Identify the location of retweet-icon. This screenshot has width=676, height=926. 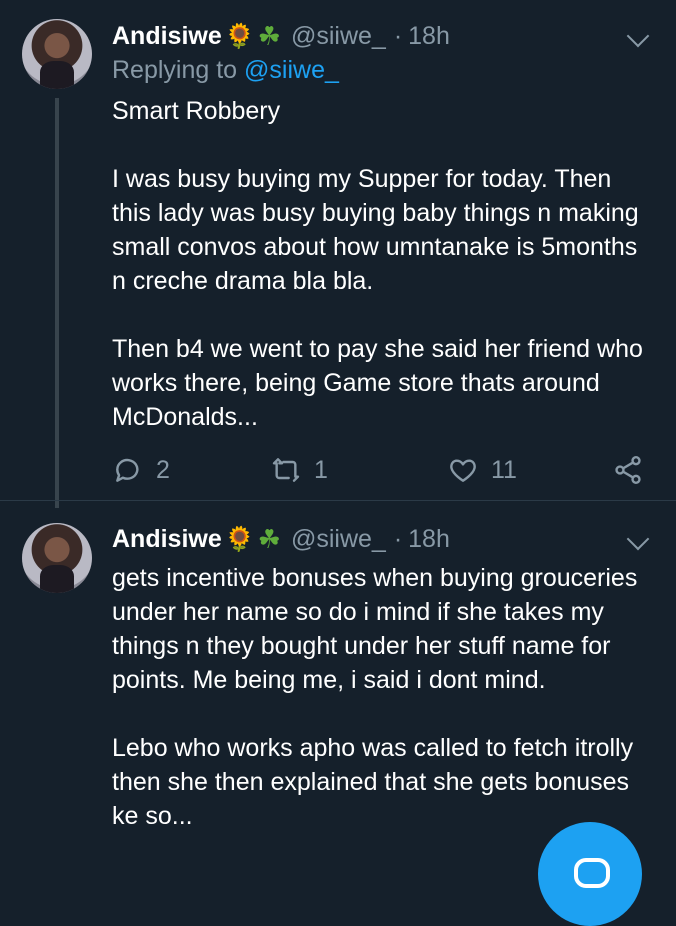
(286, 470).